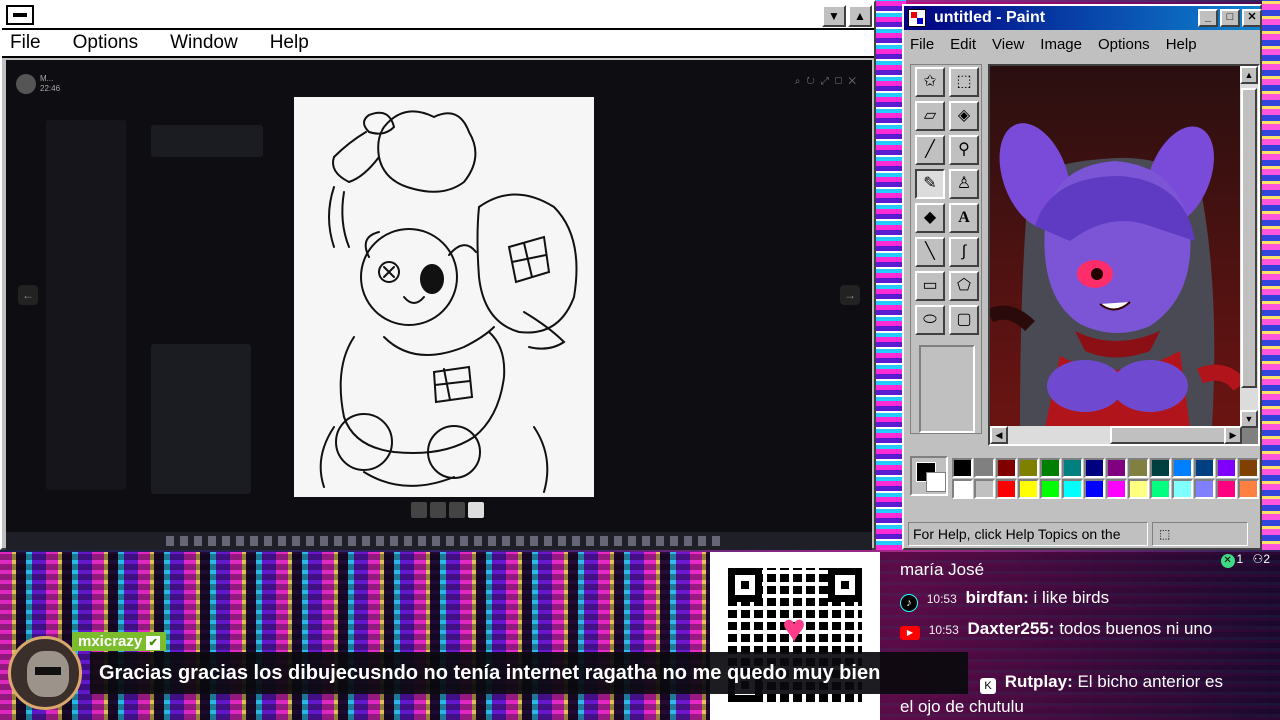 This screenshot has width=1280, height=720. I want to click on scroll-down-button: ▼, so click(1249, 419).